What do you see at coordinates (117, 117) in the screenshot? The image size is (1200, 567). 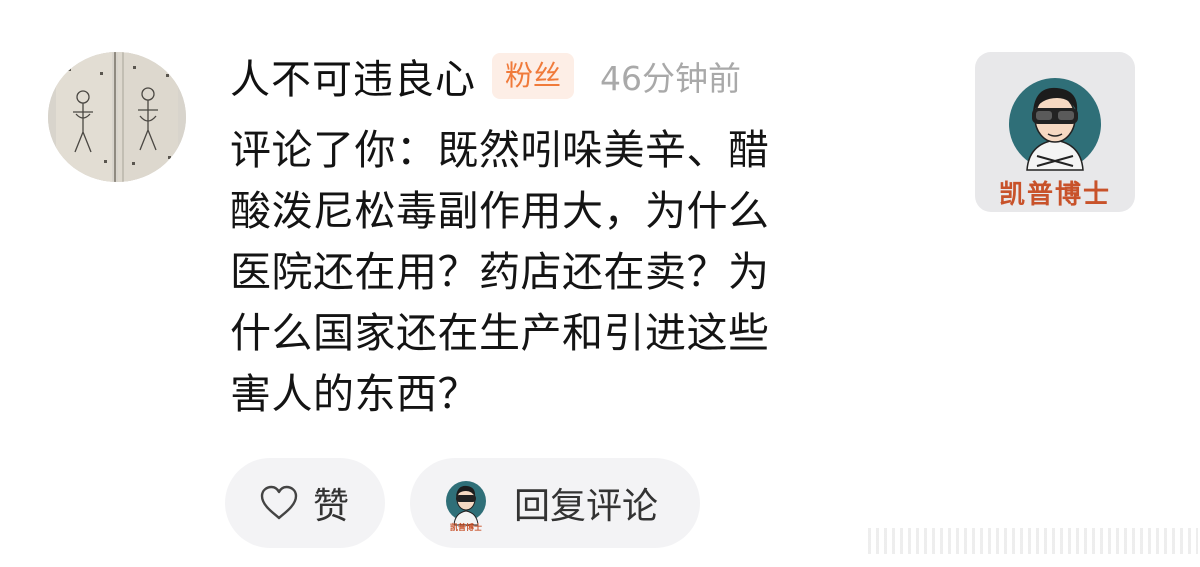 I see `commenter-avatar` at bounding box center [117, 117].